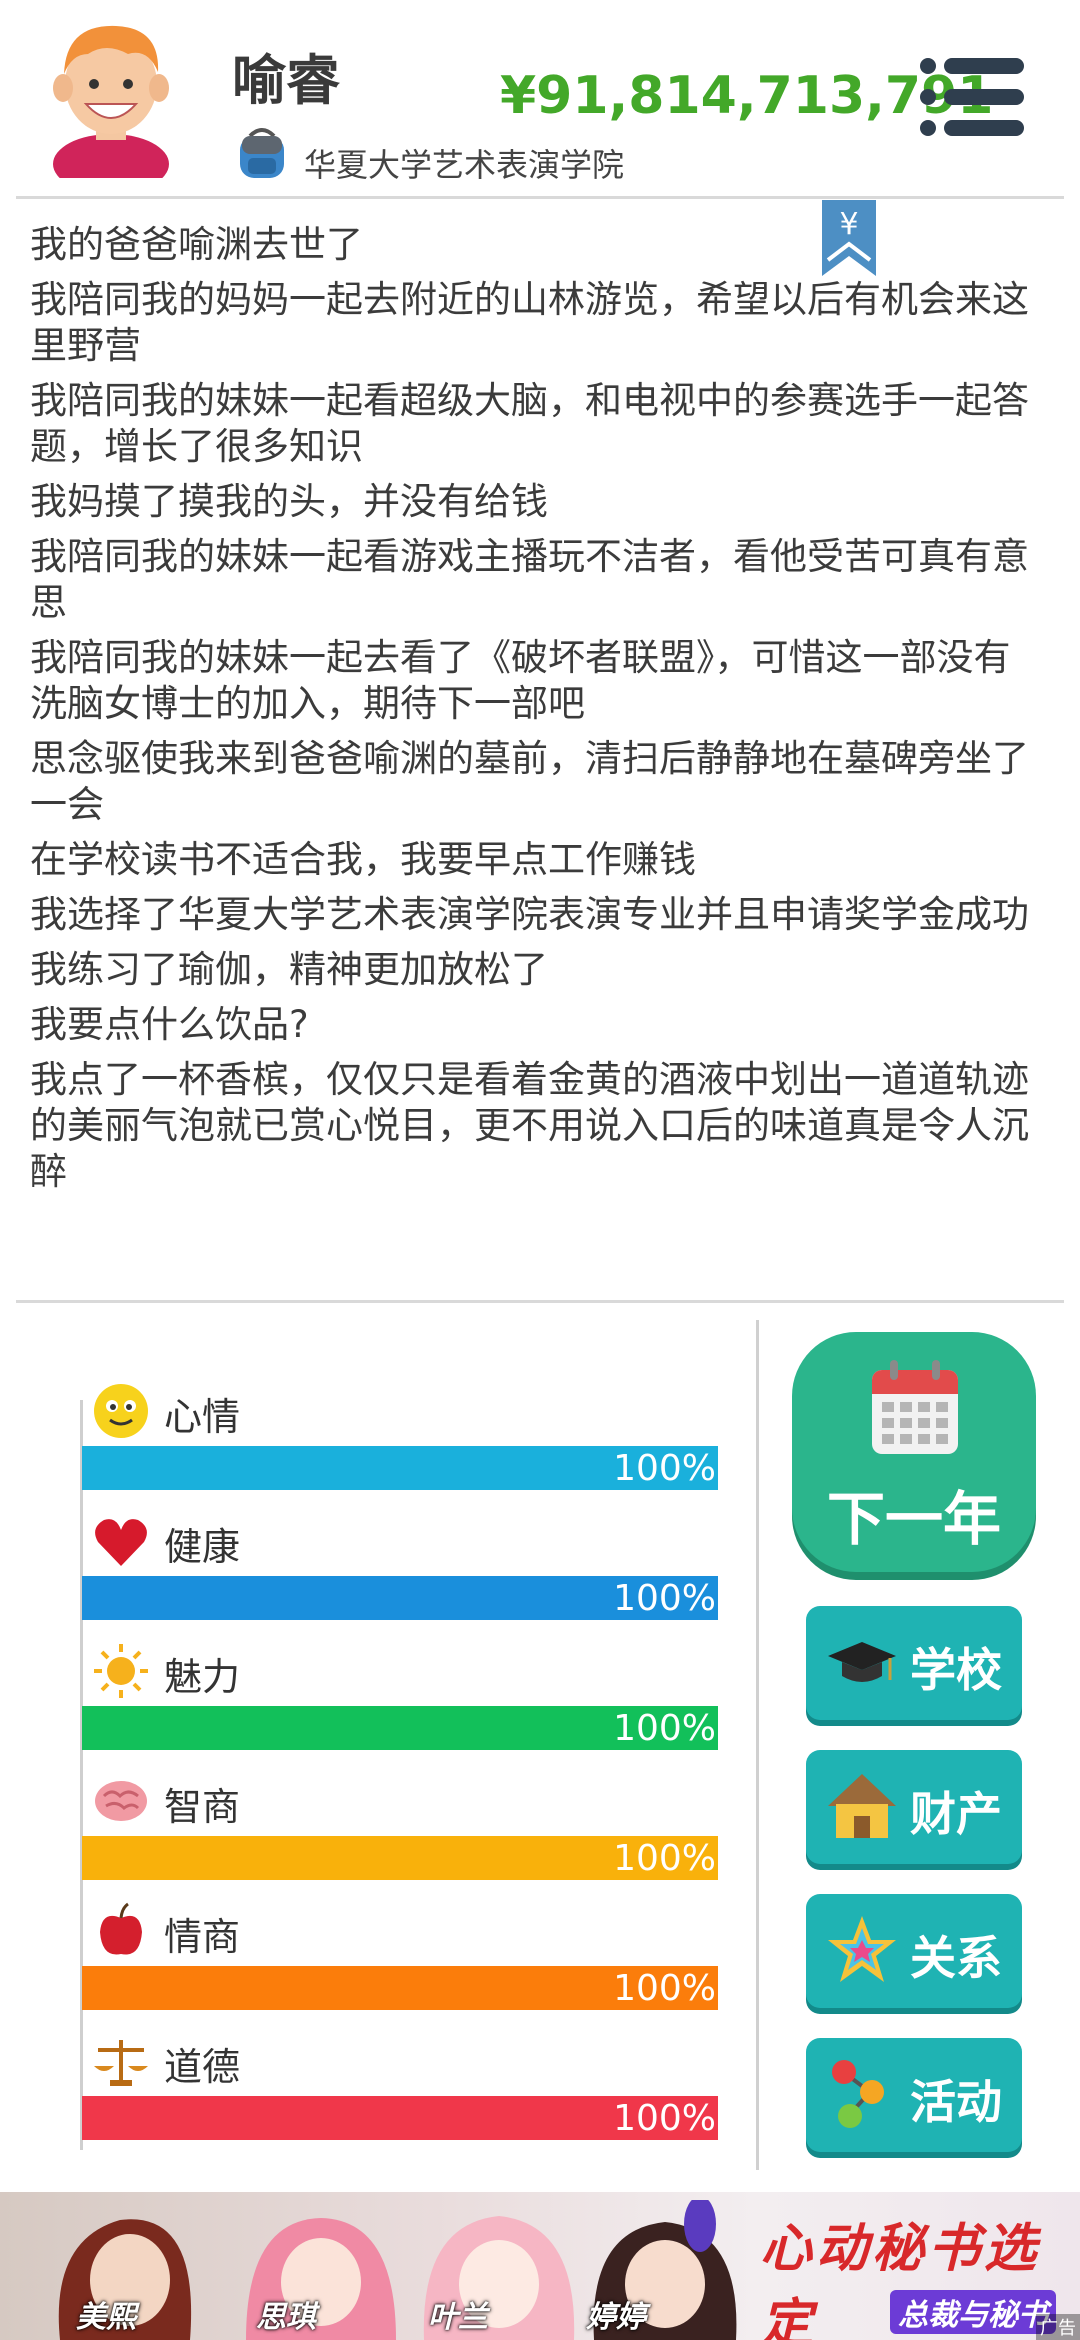 This screenshot has height=2340, width=1080. Describe the element at coordinates (540, 197) in the screenshot. I see `header-divider` at that location.